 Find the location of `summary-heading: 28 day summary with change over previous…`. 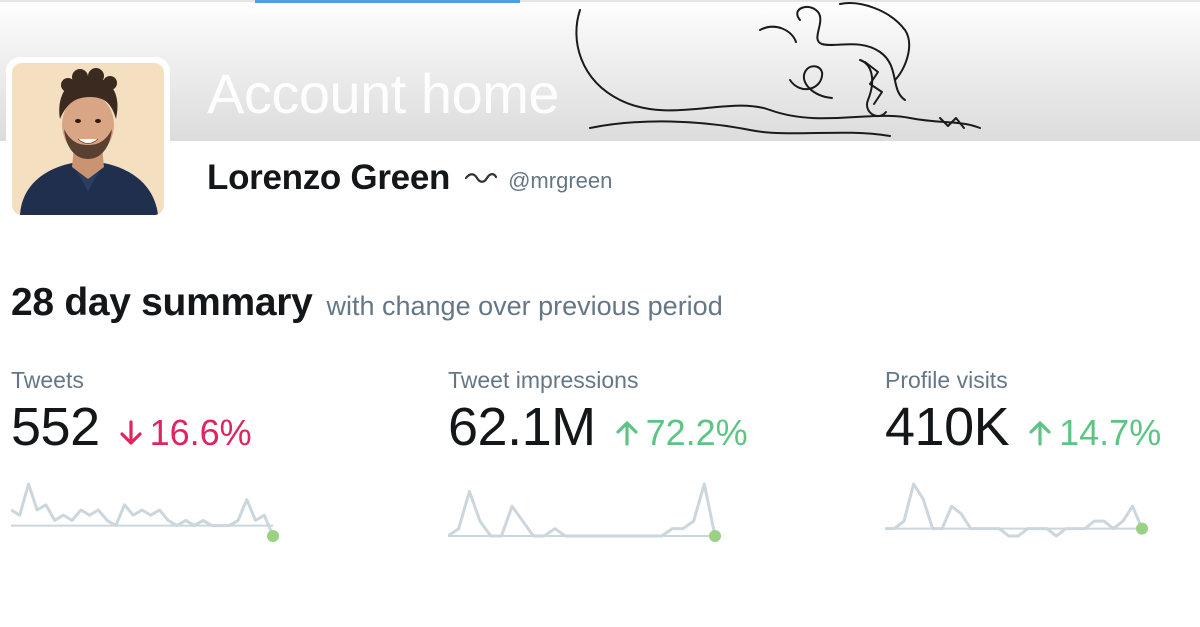

summary-heading: 28 day summary with change over previous… is located at coordinates (367, 303).